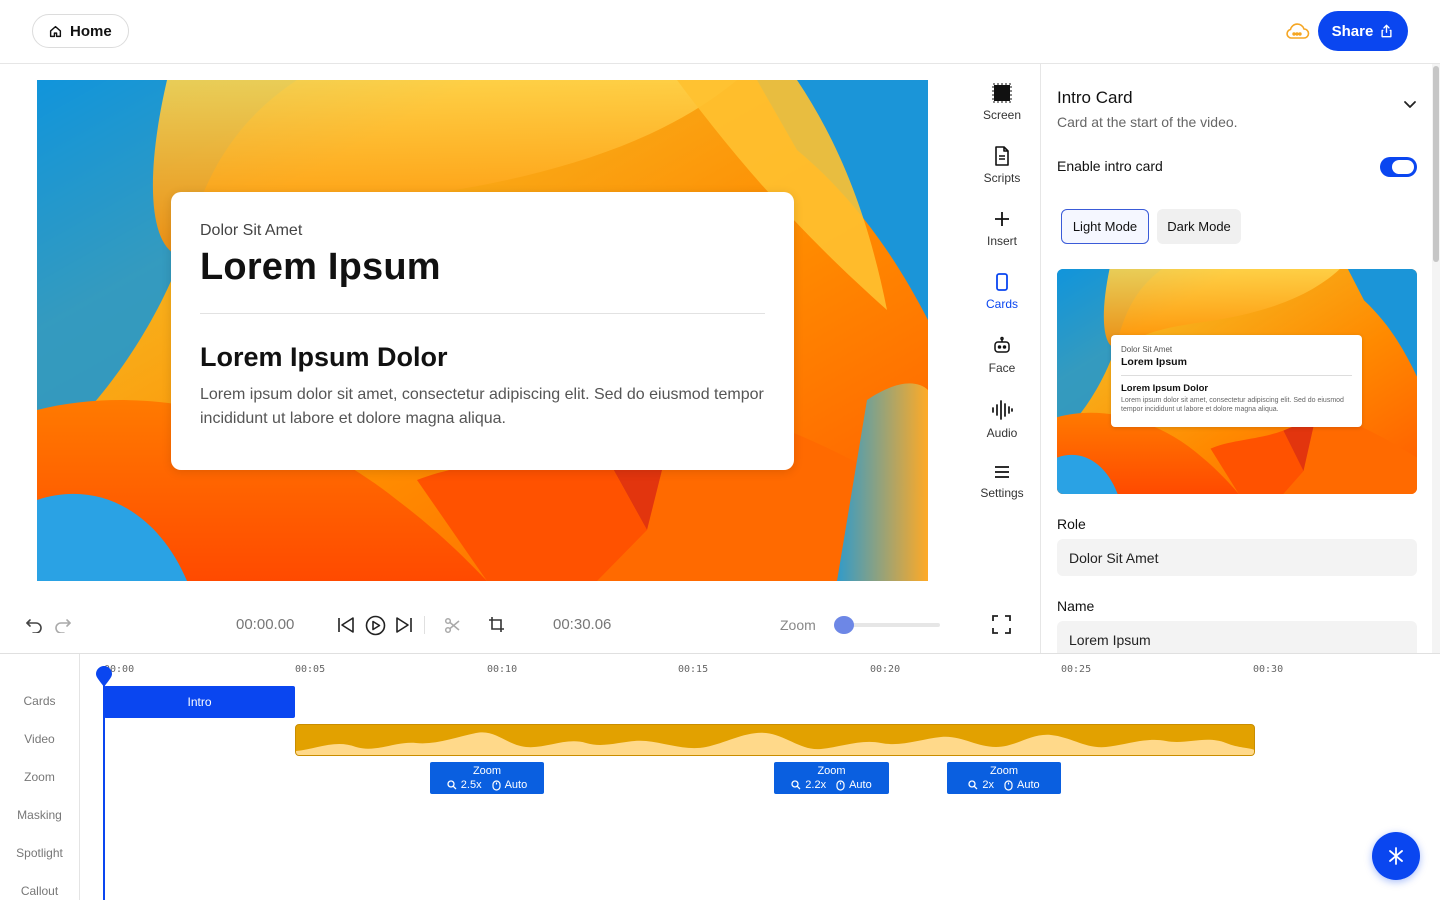 The width and height of the screenshot is (1440, 900). I want to click on role-label: Role, so click(1071, 524).